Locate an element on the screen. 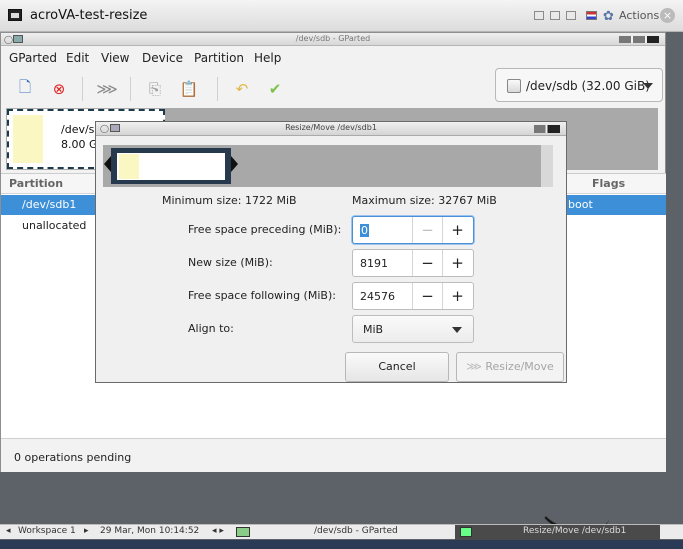 The height and width of the screenshot is (549, 683). task-prev-icon: ◂ ▸ is located at coordinates (218, 531).